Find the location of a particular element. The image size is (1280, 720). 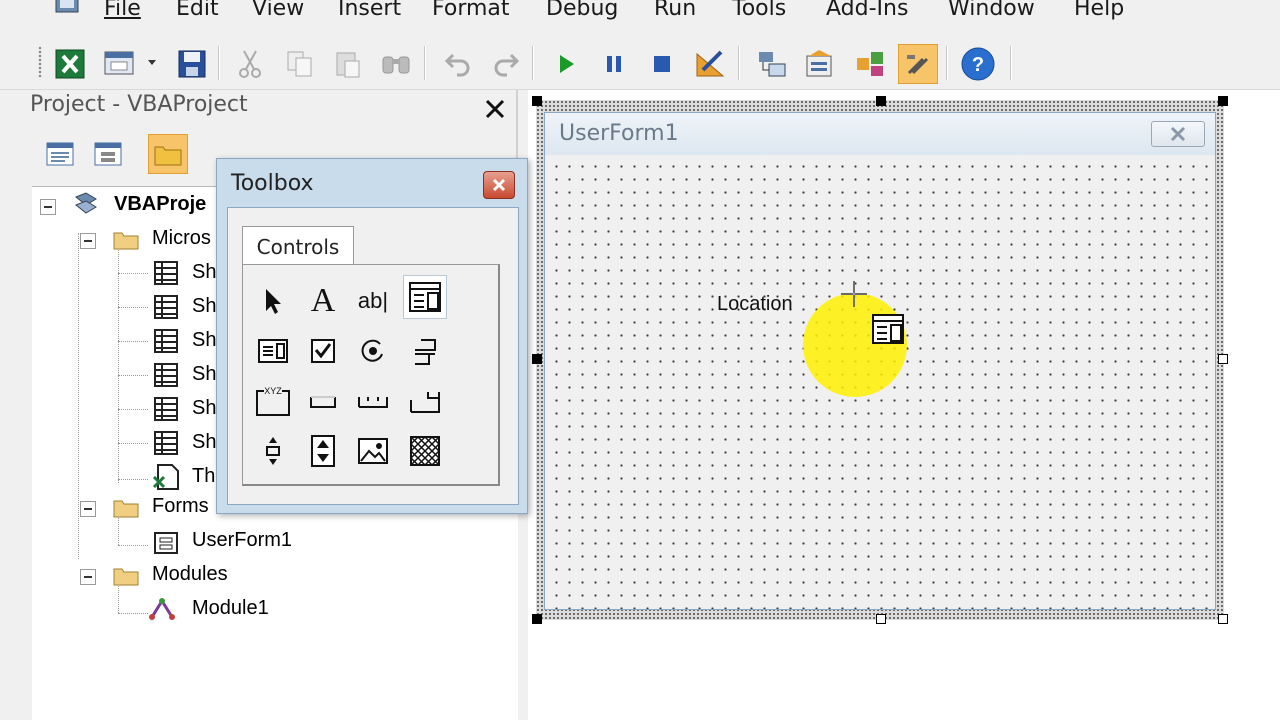

save-button is located at coordinates (192, 64).